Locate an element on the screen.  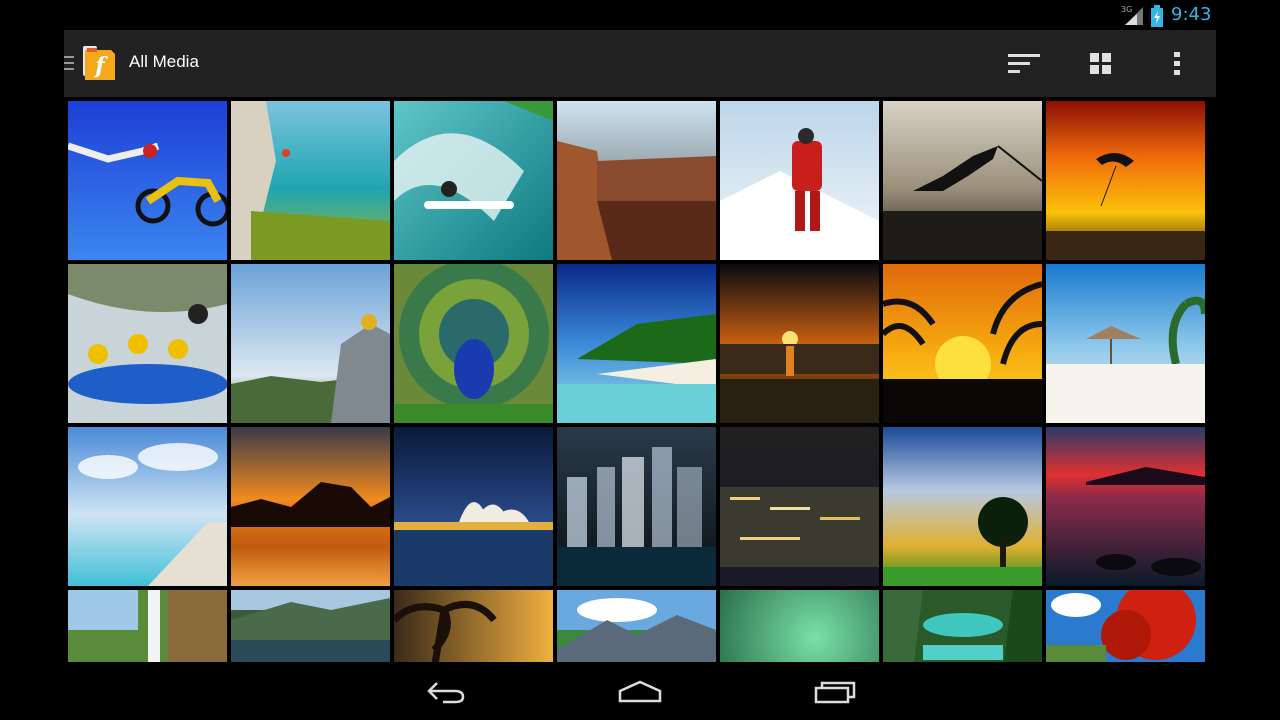
recent-apps-button is located at coordinates (836, 692).